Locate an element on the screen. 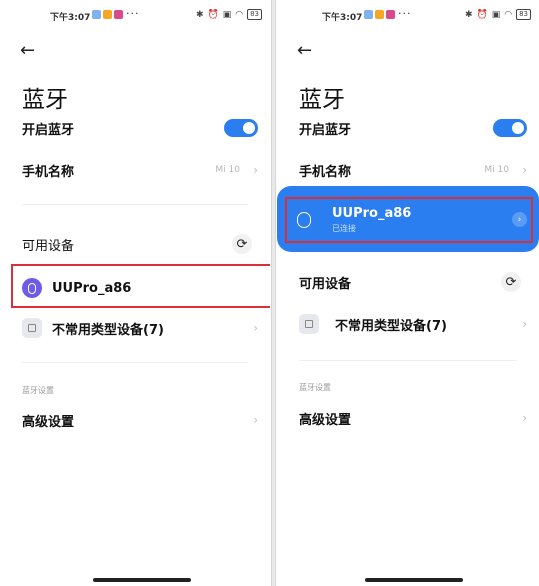 The height and width of the screenshot is (586, 539). panel-divider is located at coordinates (273, 293).